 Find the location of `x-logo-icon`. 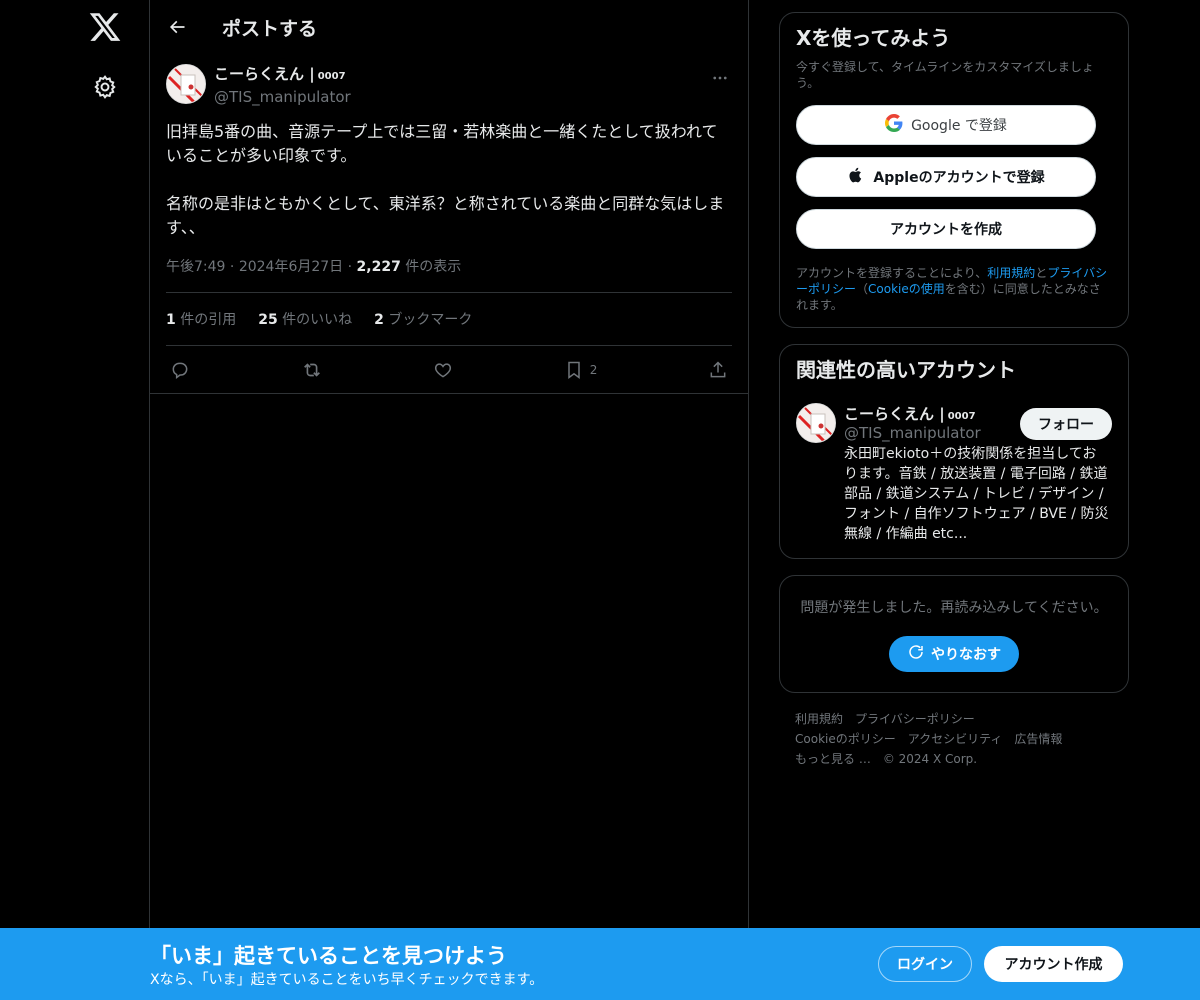

x-logo-icon is located at coordinates (105, 27).